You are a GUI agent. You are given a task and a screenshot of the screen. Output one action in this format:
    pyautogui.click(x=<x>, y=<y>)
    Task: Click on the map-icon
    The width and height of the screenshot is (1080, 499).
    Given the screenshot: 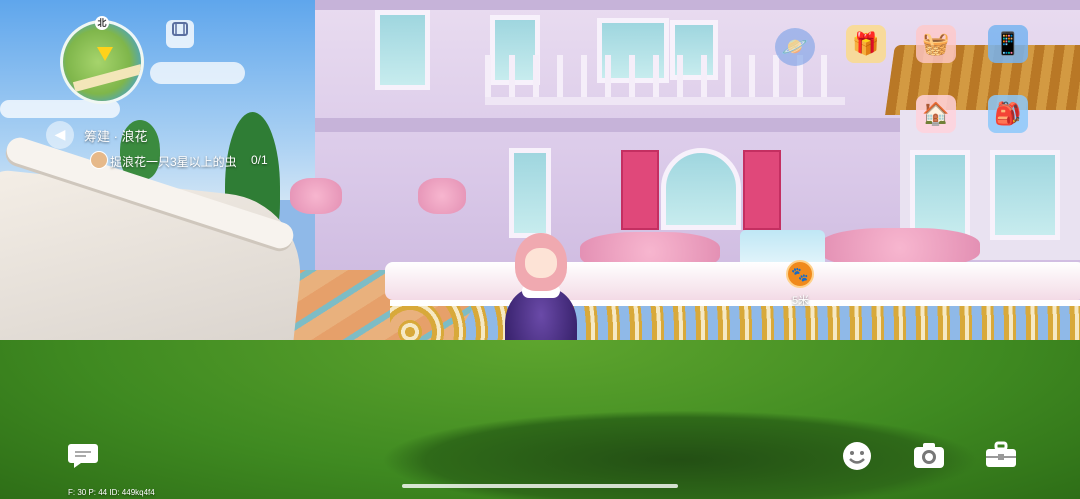 What is the action you would take?
    pyautogui.click(x=180, y=34)
    